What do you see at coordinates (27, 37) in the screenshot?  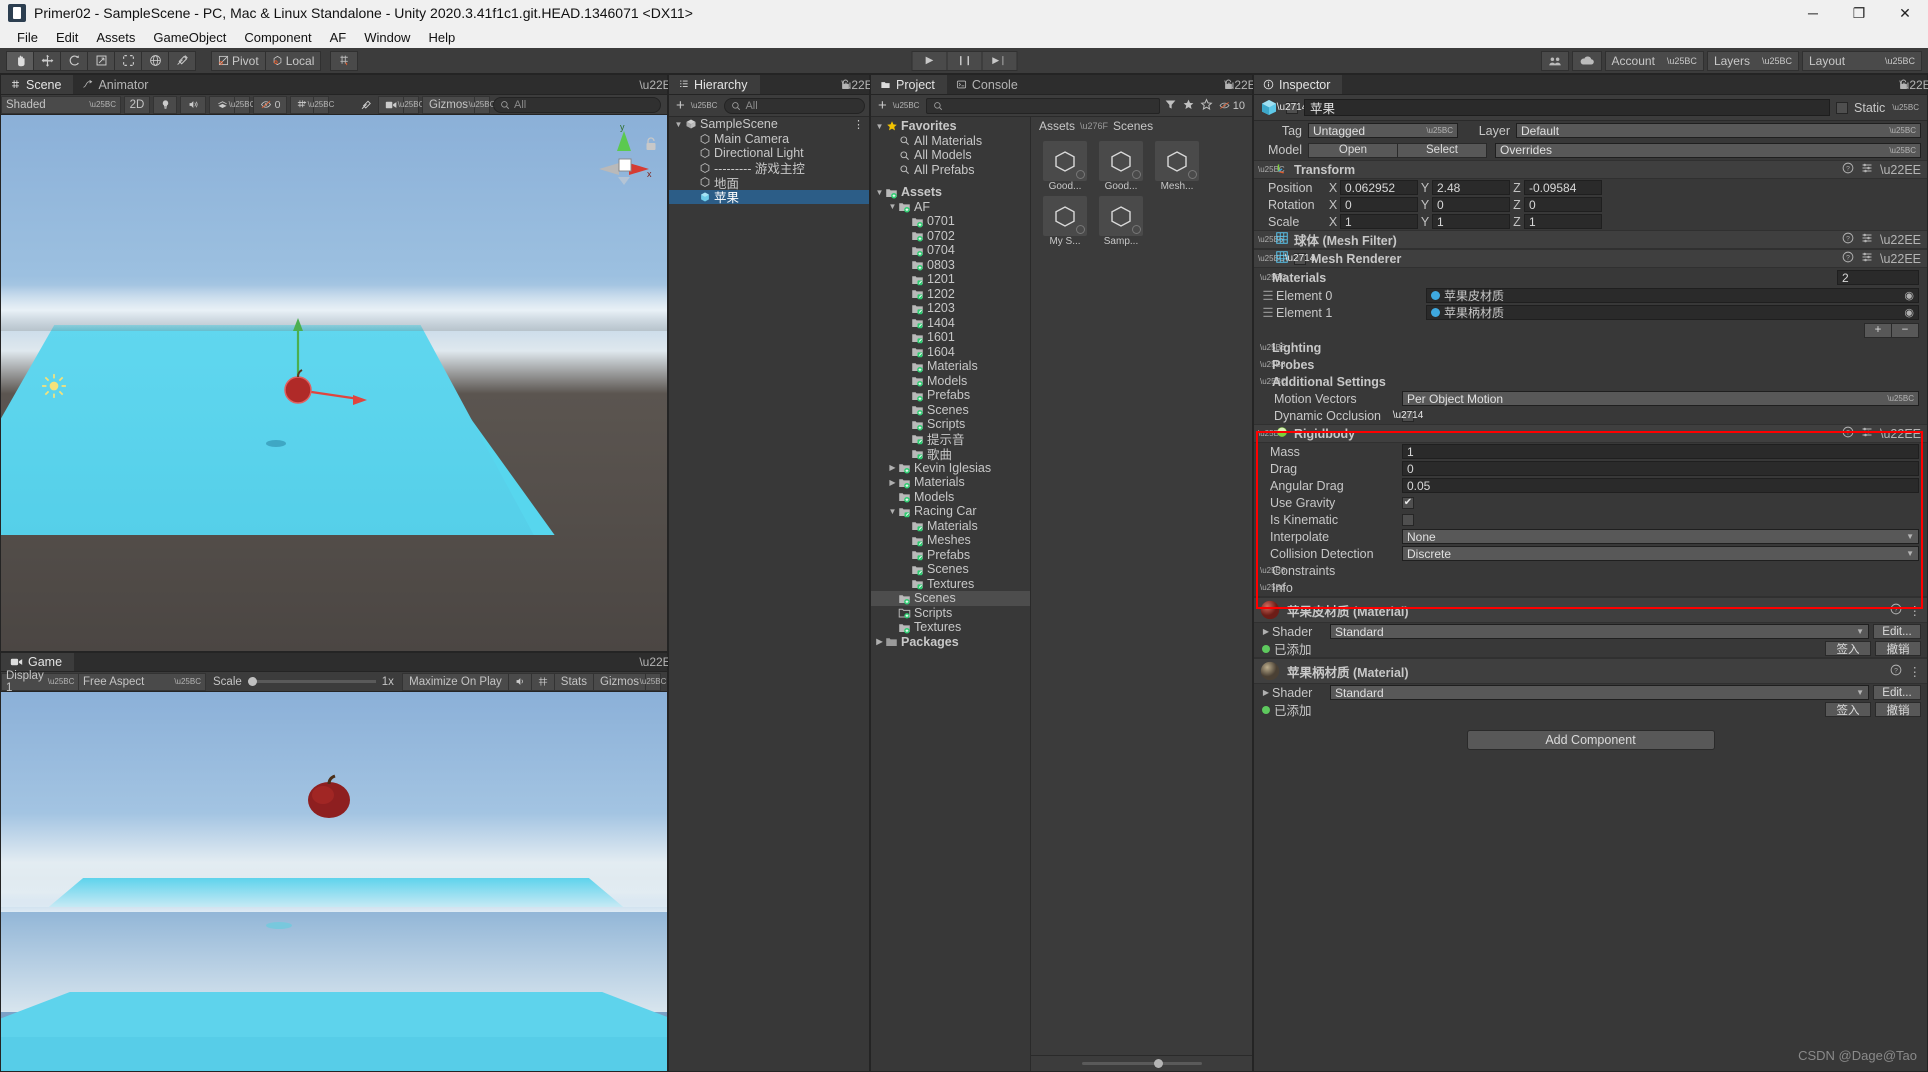 I see `menu-file: File` at bounding box center [27, 37].